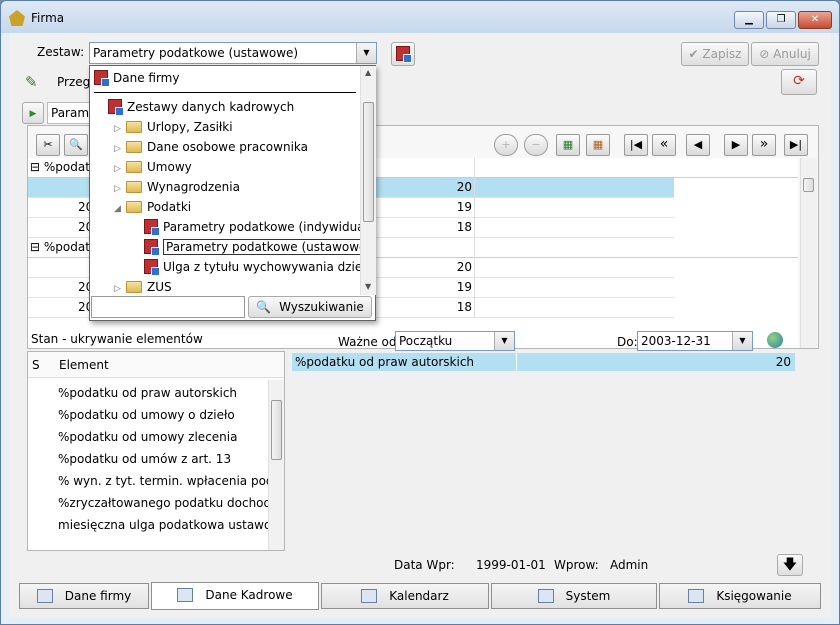  What do you see at coordinates (146, 415) in the screenshot?
I see `list-item: %podatku od umowy o dzieło` at bounding box center [146, 415].